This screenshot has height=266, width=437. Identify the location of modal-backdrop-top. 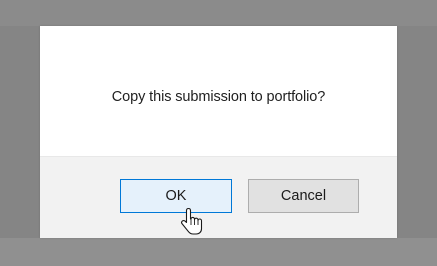
(218, 13).